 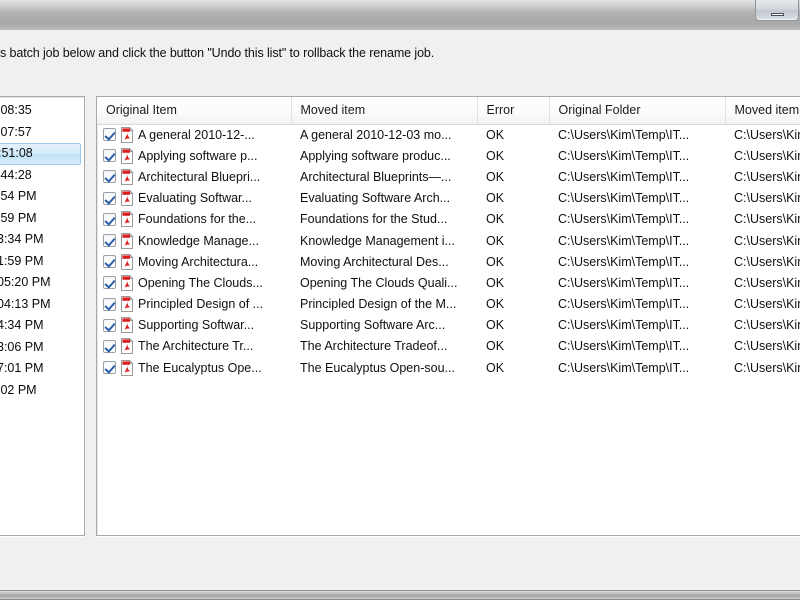 I want to click on history-item: :54 PM, so click(x=42, y=197).